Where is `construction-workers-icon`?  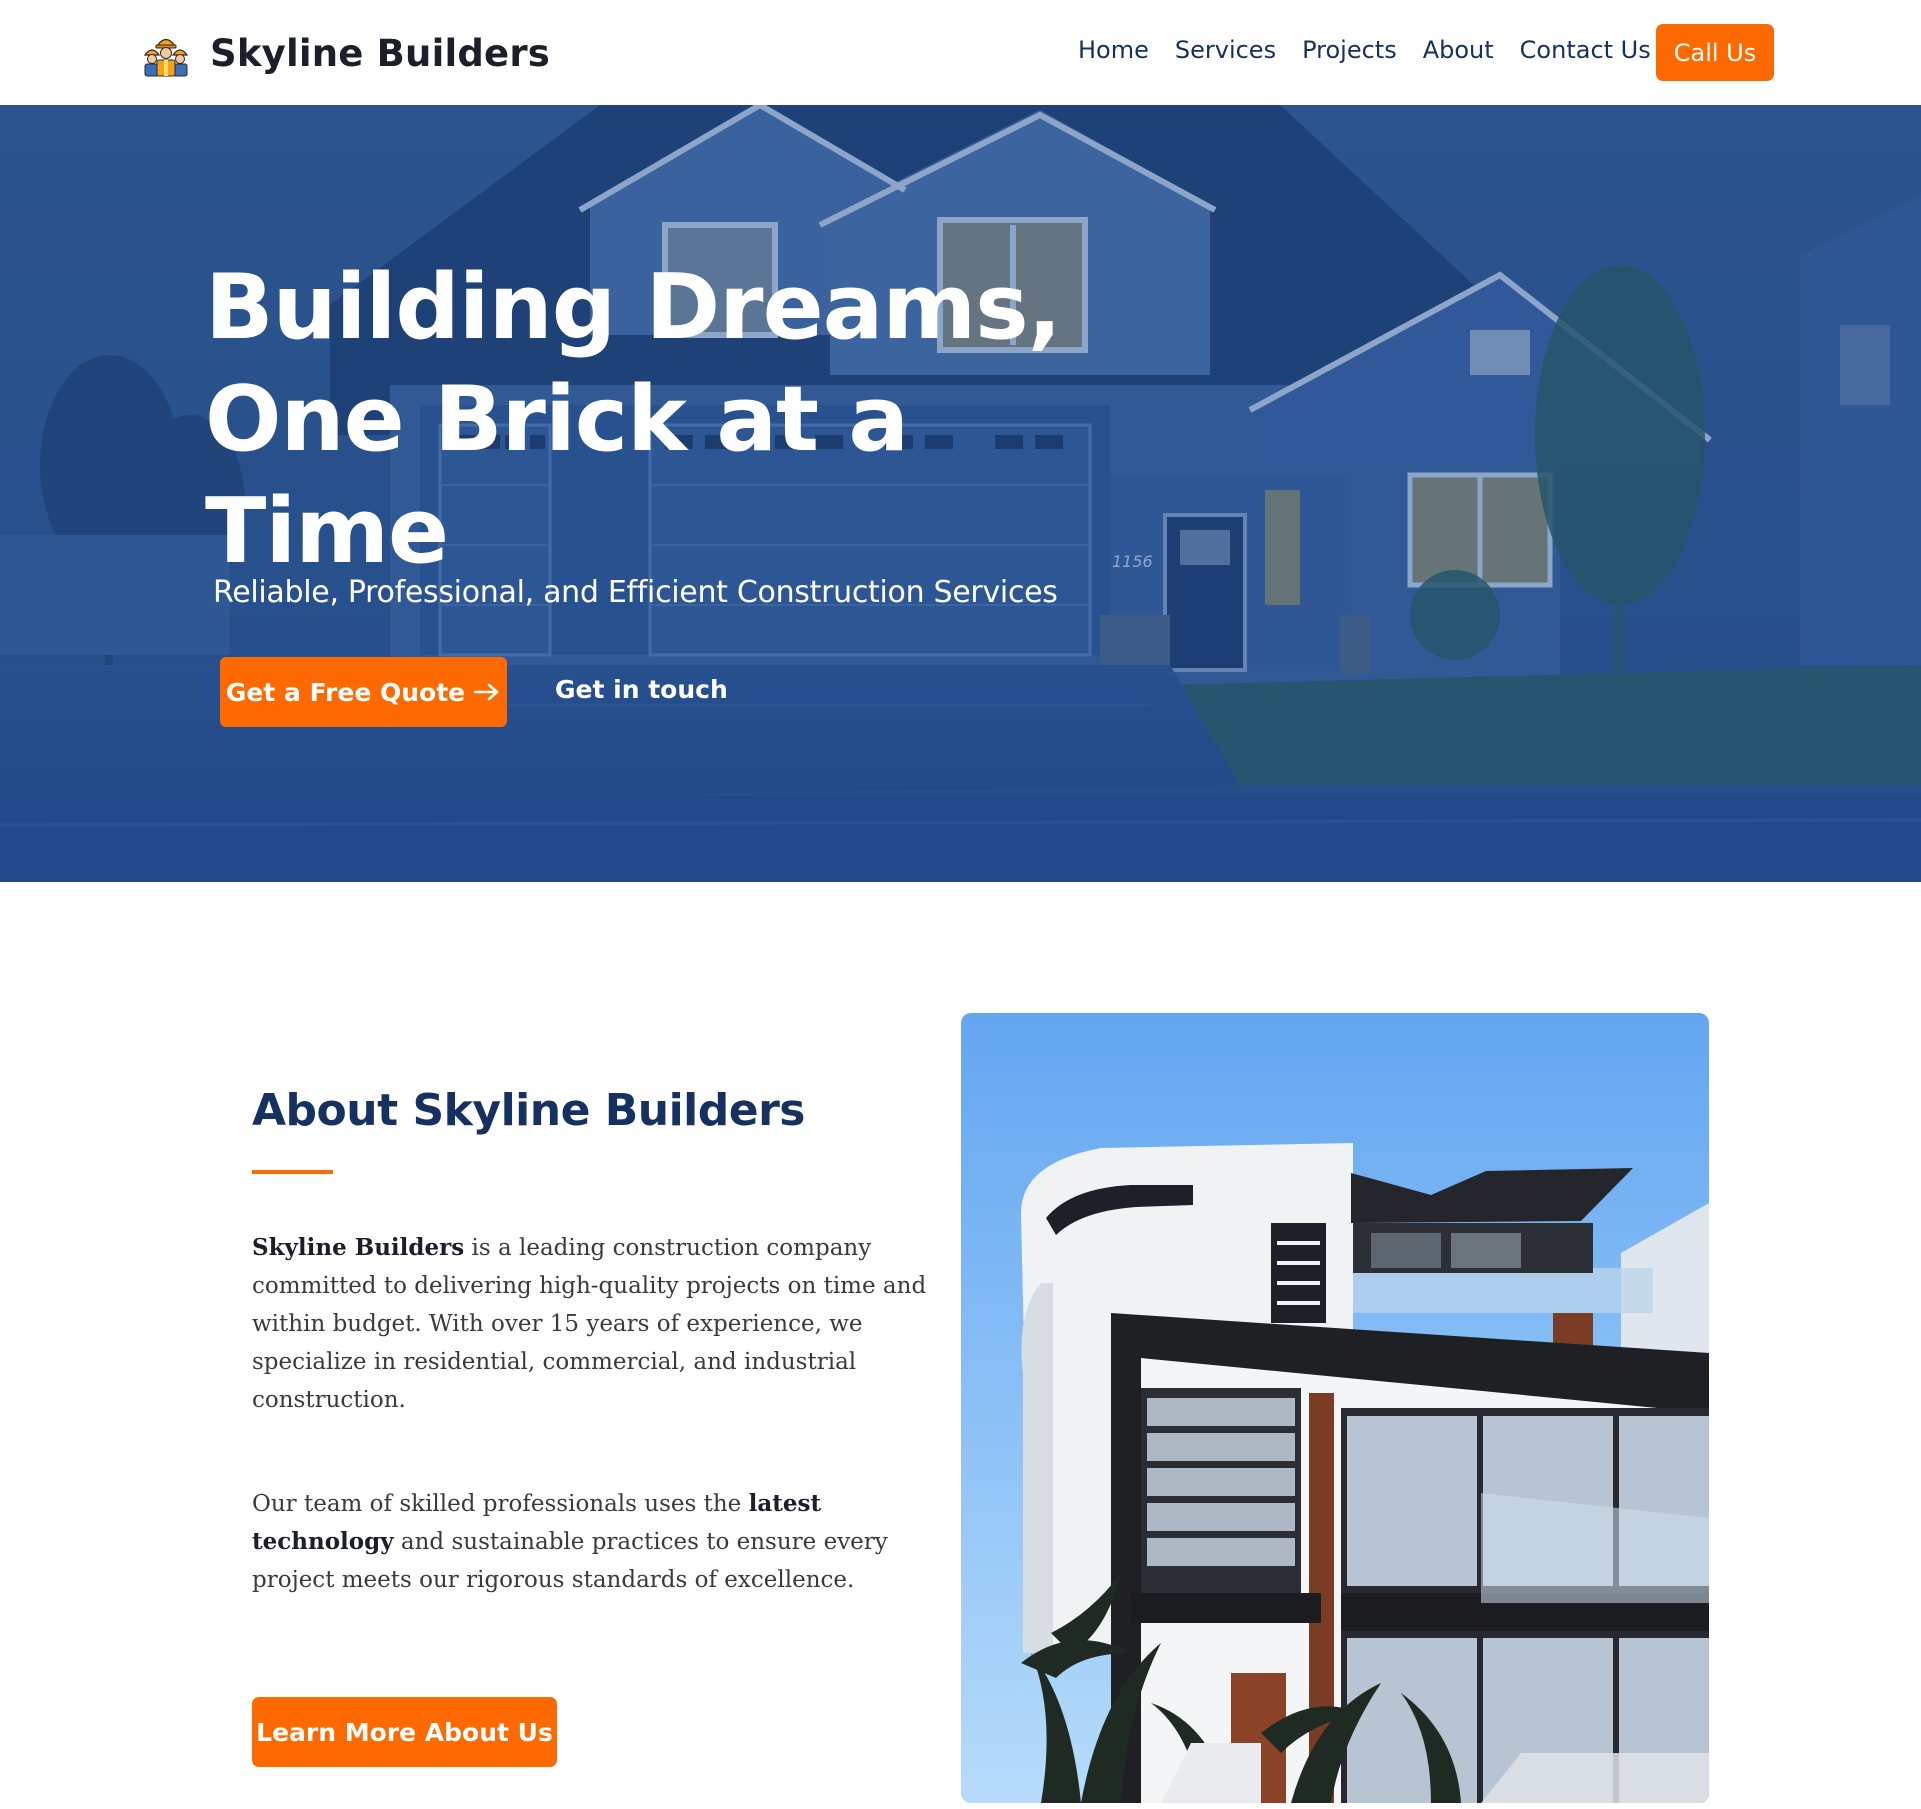 construction-workers-icon is located at coordinates (166, 57).